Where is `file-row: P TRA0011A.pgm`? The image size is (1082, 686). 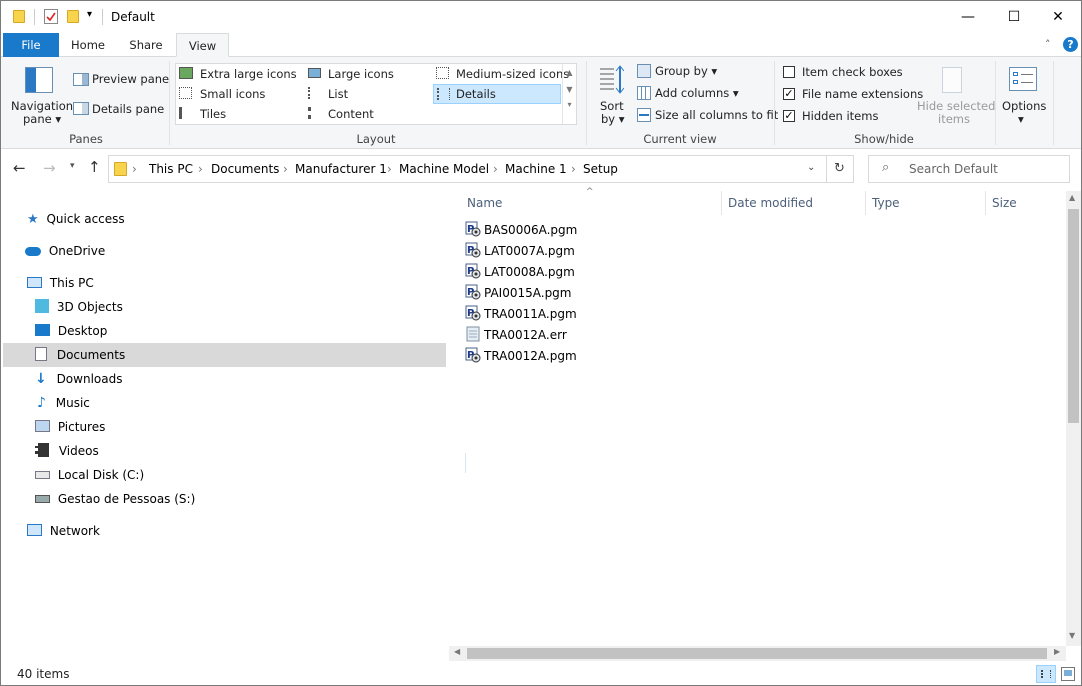
file-row: P TRA0011A.pgm is located at coordinates (521, 314).